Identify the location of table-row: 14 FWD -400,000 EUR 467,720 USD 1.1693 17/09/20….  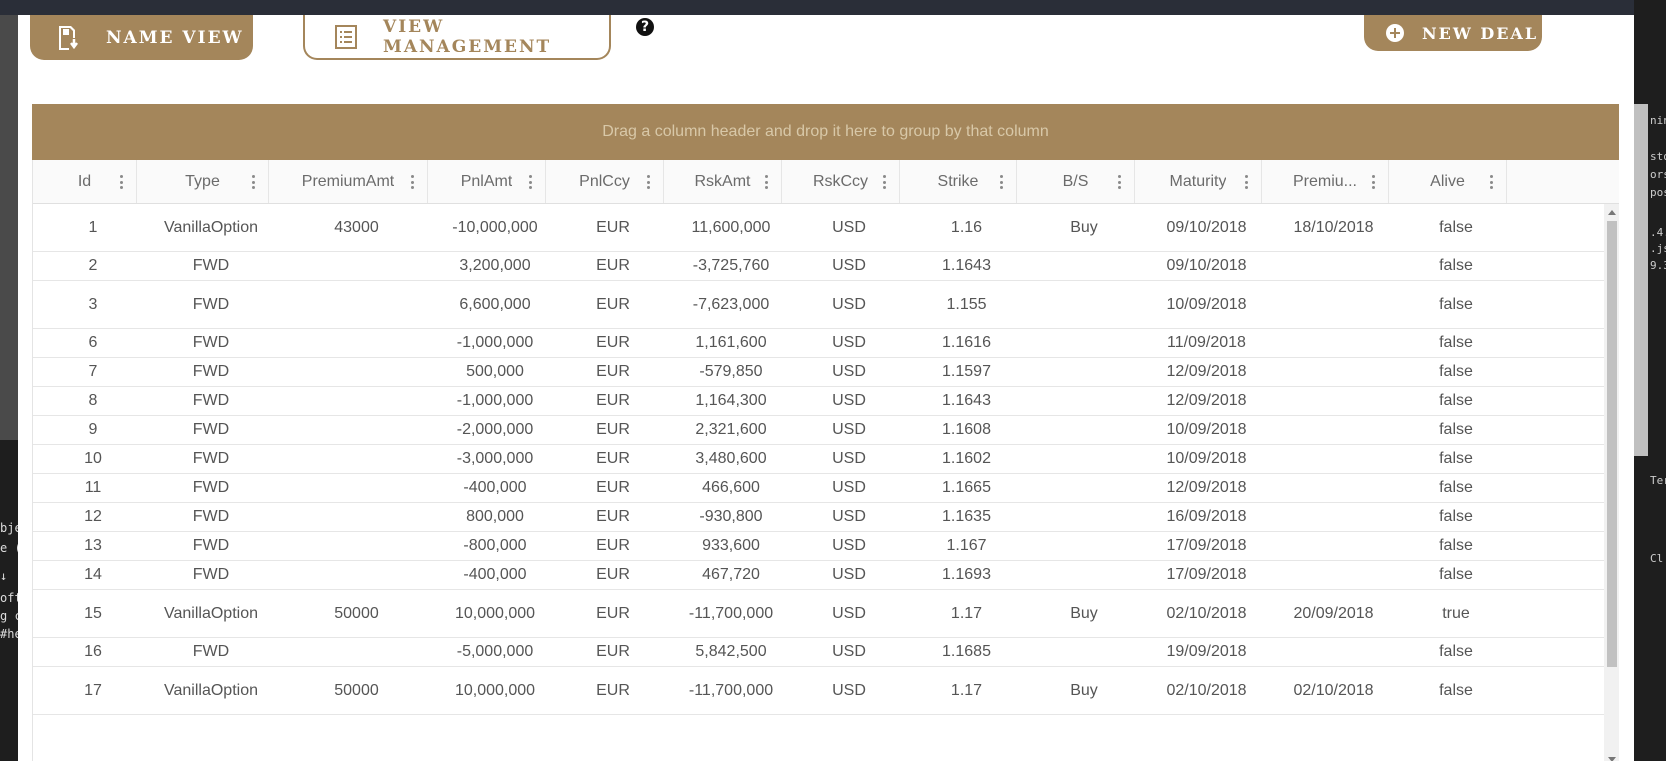
(818, 575).